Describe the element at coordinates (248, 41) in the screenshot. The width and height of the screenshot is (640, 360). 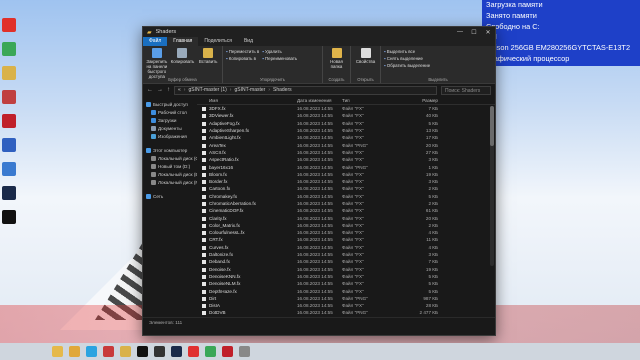
I see `tab-view: Вид` at that location.